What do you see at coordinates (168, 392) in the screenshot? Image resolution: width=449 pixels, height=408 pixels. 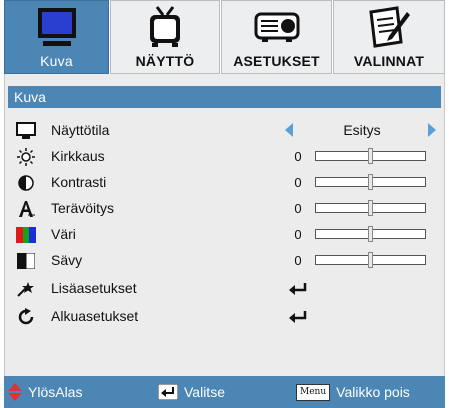 I see `enter-key-icon` at bounding box center [168, 392].